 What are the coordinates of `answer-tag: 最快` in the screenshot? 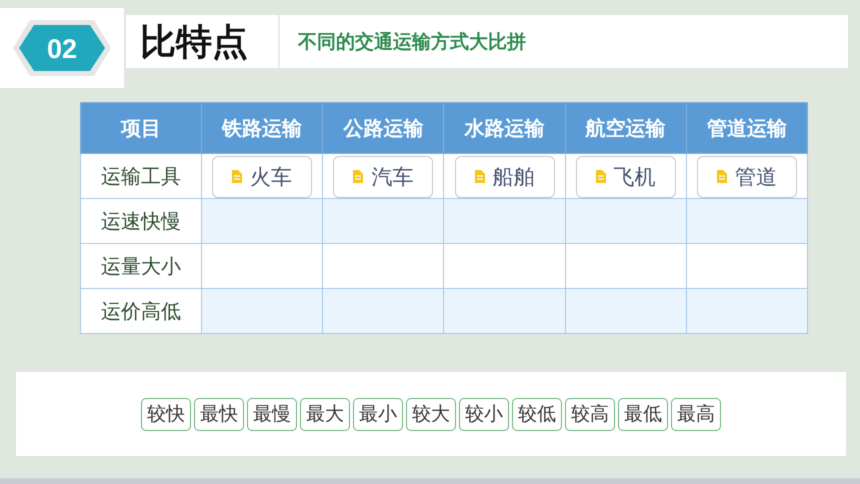 It's located at (219, 414).